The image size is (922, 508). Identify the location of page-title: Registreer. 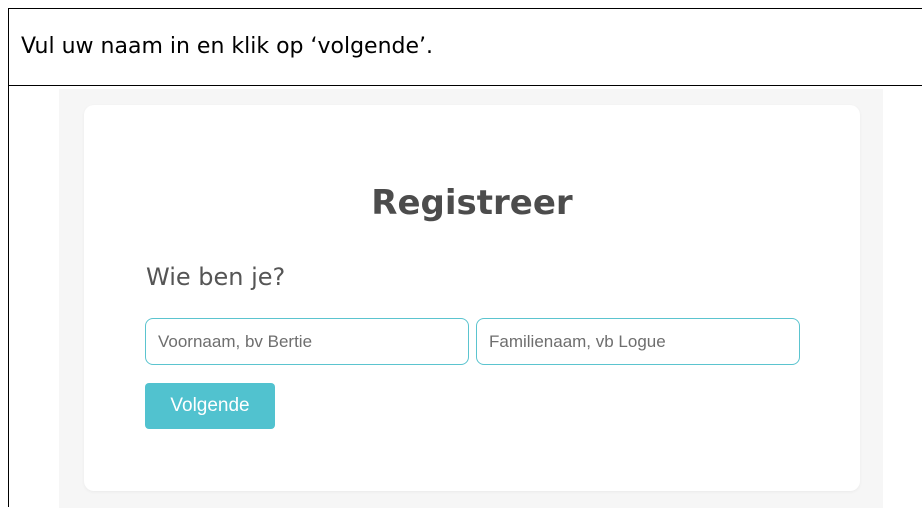
(472, 203).